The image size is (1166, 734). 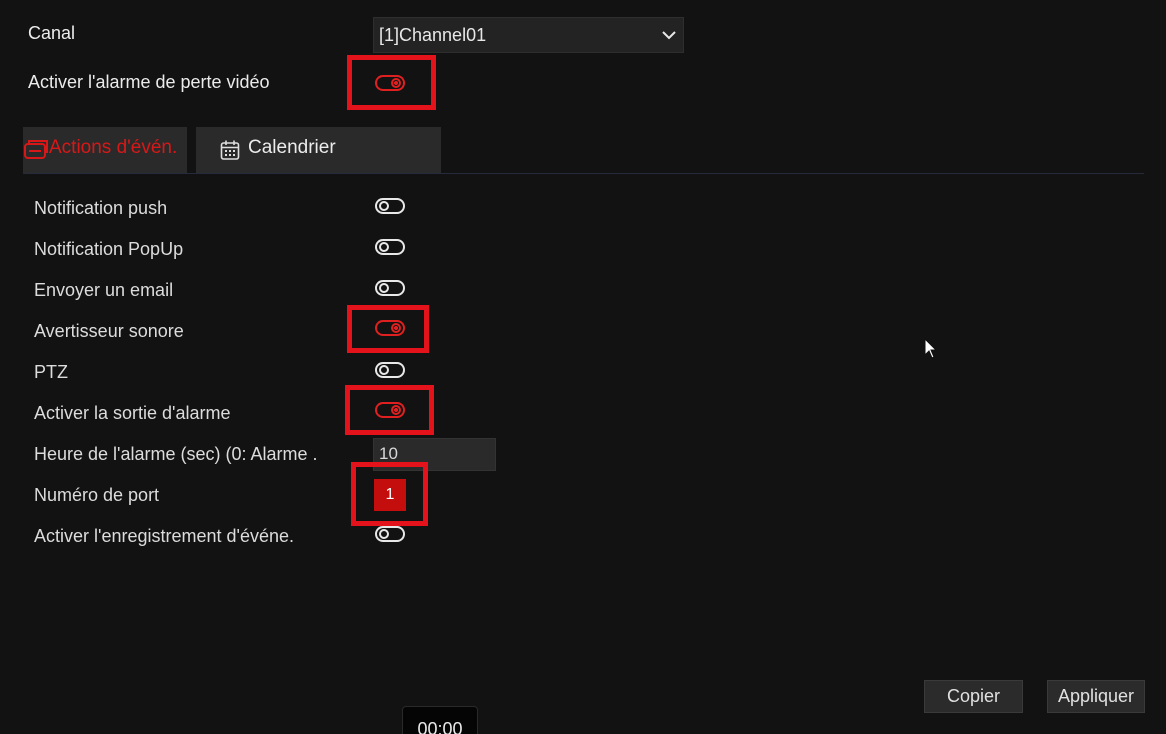 What do you see at coordinates (292, 147) in the screenshot?
I see `tab-calendar-label: Calendrier` at bounding box center [292, 147].